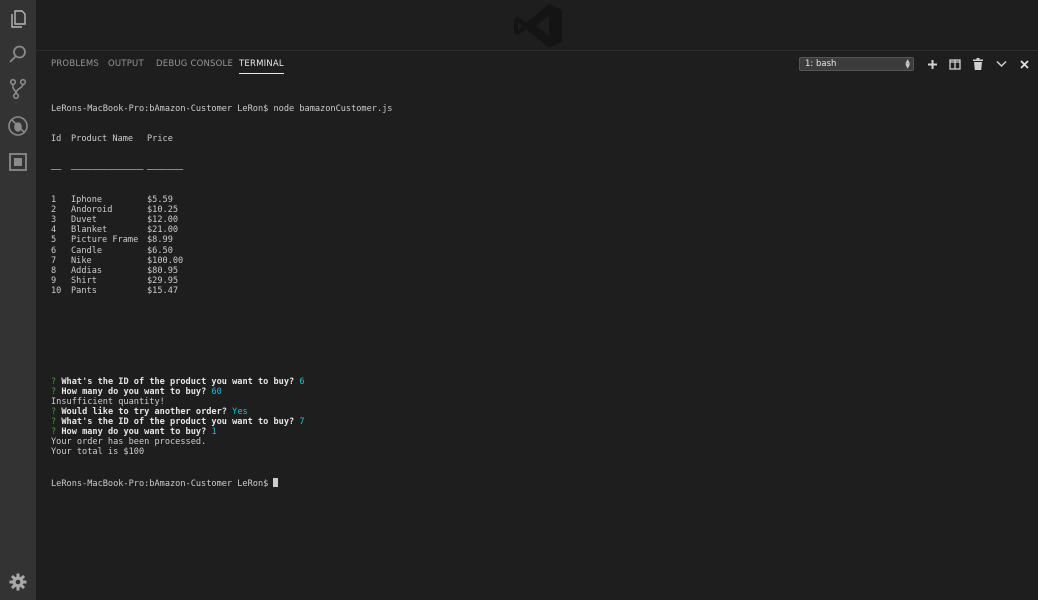  I want to click on prompt-text: Would like to try another order?, so click(144, 412).